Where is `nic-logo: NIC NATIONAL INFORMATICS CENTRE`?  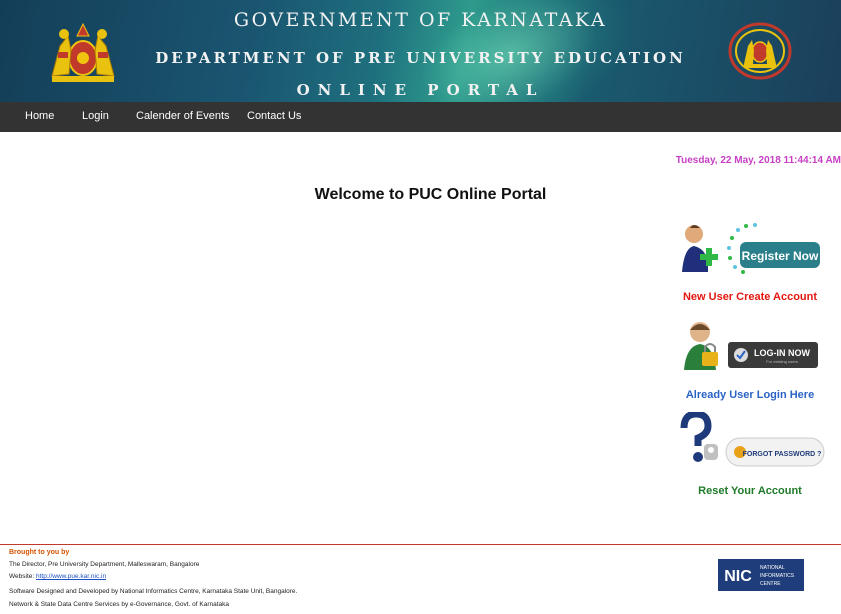
nic-logo: NIC NATIONAL INFORMATICS CENTRE is located at coordinates (761, 575).